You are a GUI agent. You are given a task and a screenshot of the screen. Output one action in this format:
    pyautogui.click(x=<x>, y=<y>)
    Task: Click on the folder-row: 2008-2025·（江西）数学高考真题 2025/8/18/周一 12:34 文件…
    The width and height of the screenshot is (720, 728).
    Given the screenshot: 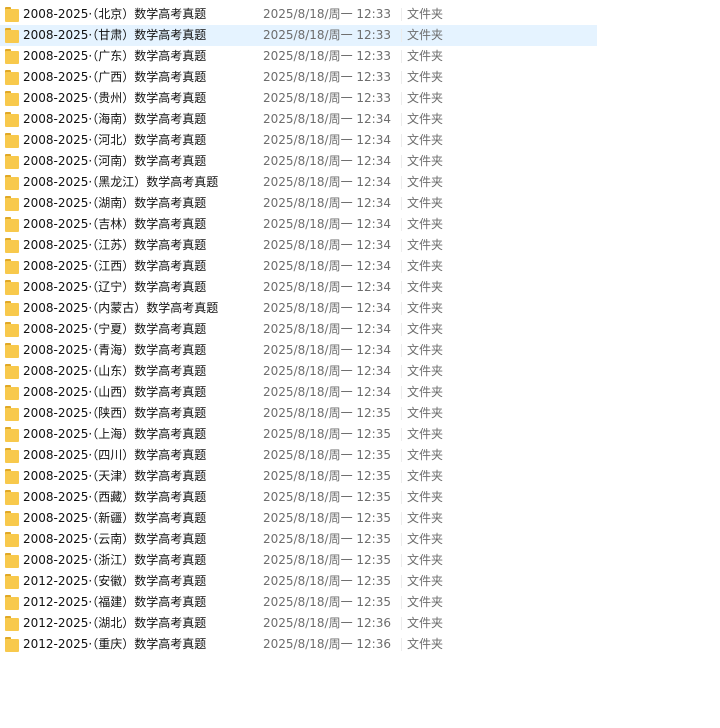 What is the action you would take?
    pyautogui.click(x=298, y=266)
    